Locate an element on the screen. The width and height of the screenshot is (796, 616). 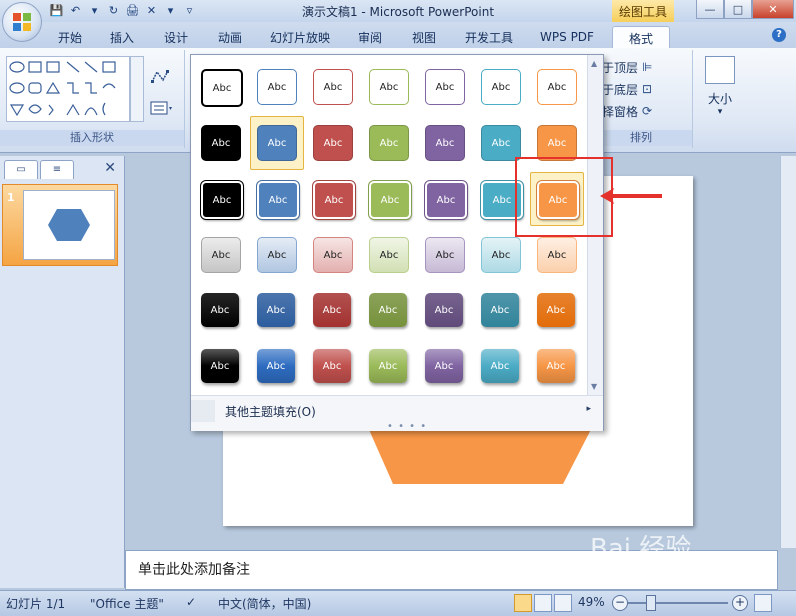
tab-view: 视图 is located at coordinates (424, 37).